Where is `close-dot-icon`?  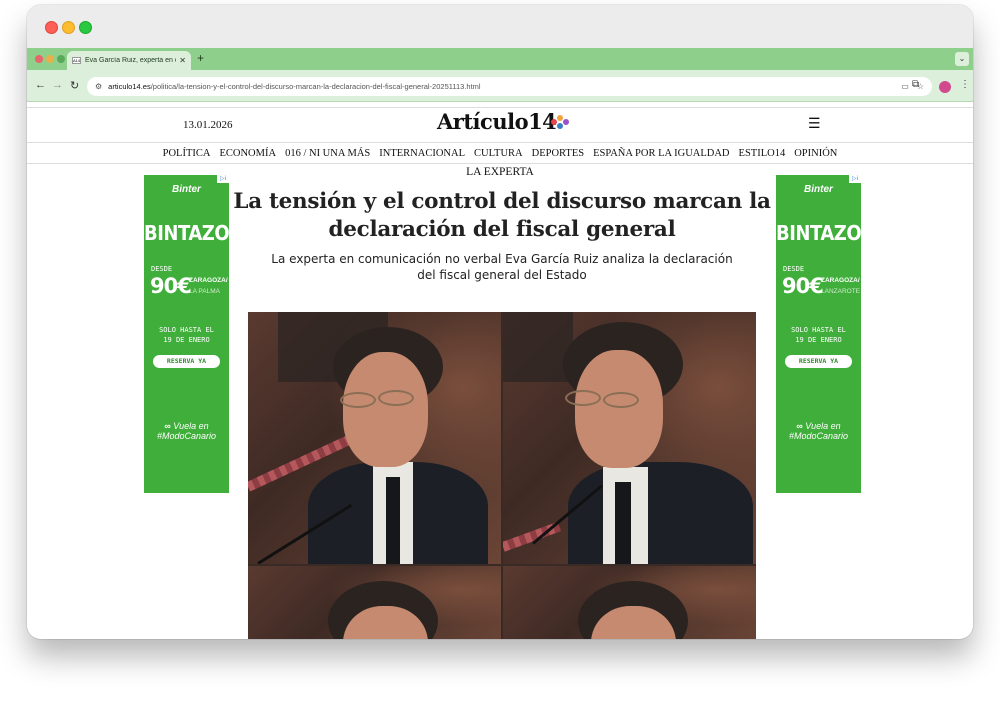 close-dot-icon is located at coordinates (39, 59).